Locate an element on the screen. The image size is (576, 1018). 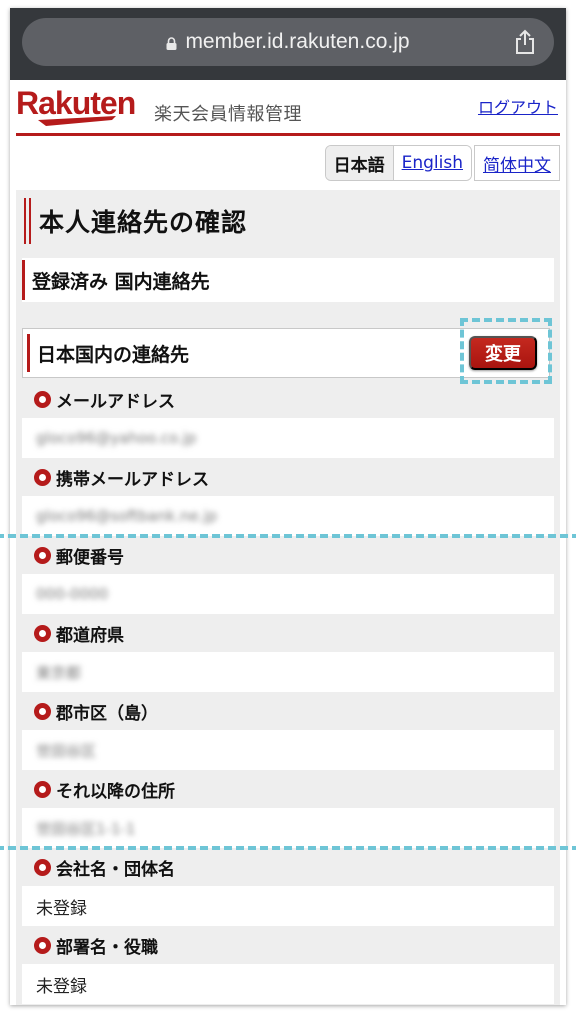
label-text: 都道府県 is located at coordinates (90, 635).